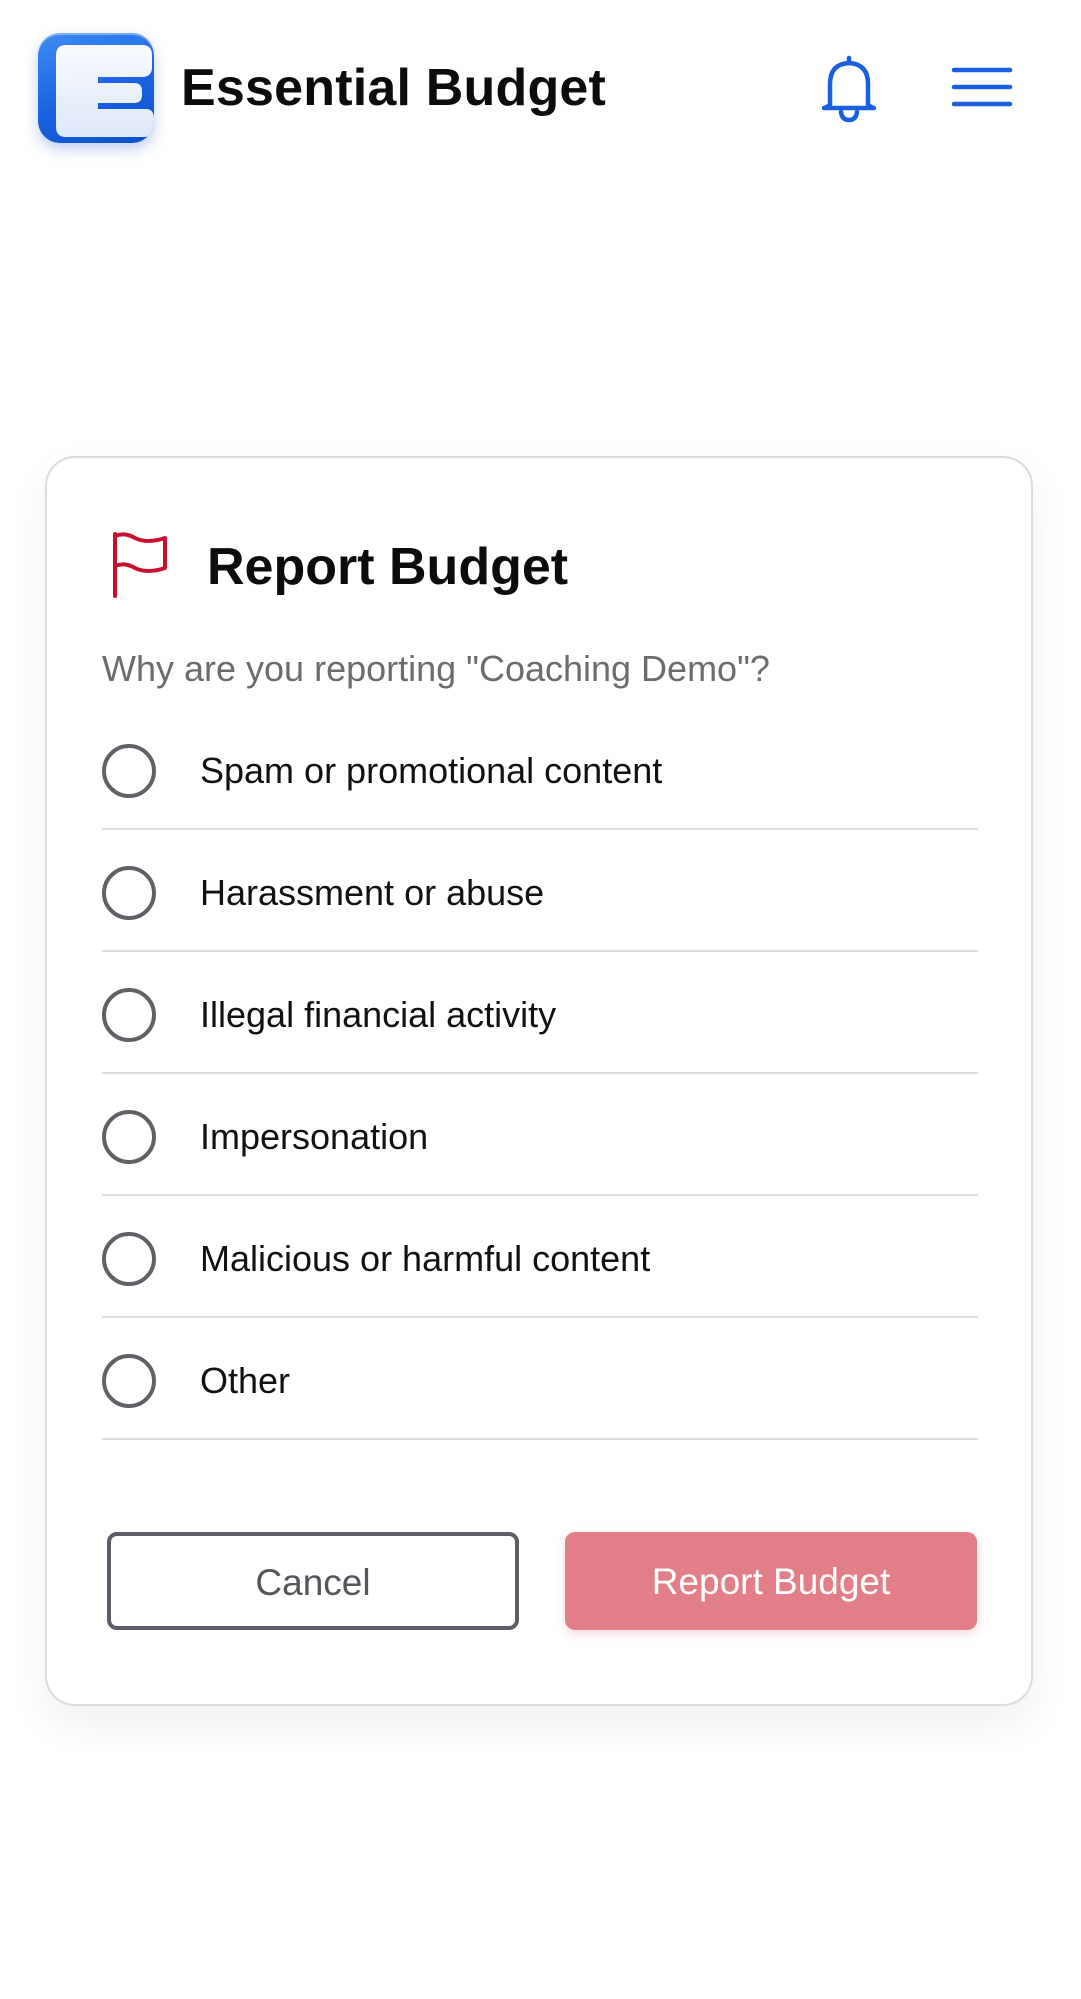  I want to click on flag-icon, so click(140, 564).